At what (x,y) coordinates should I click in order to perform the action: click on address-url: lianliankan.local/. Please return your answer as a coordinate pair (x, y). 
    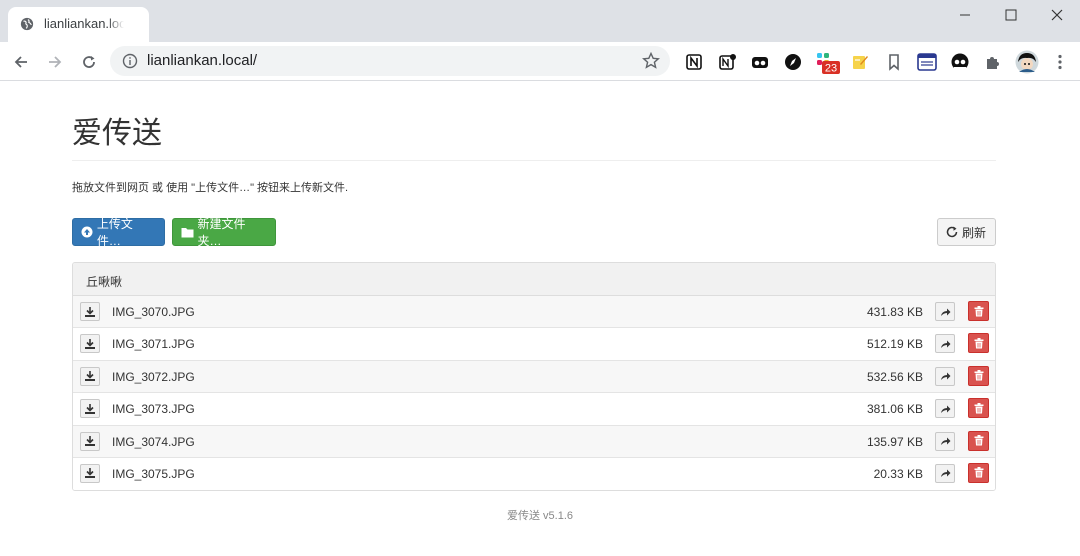
    Looking at the image, I should click on (202, 60).